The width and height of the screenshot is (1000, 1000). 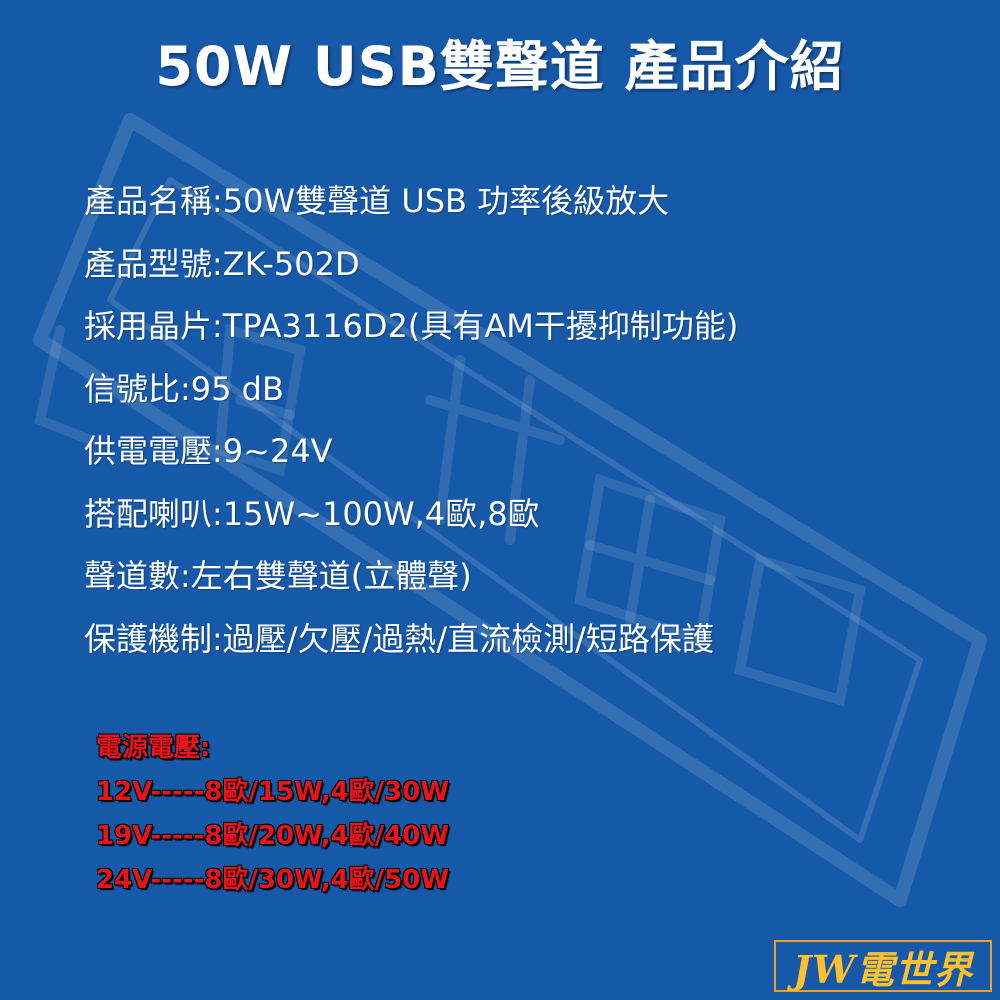 What do you see at coordinates (273, 792) in the screenshot?
I see `power-row: 12V-----8歐/15W,4歐/30W` at bounding box center [273, 792].